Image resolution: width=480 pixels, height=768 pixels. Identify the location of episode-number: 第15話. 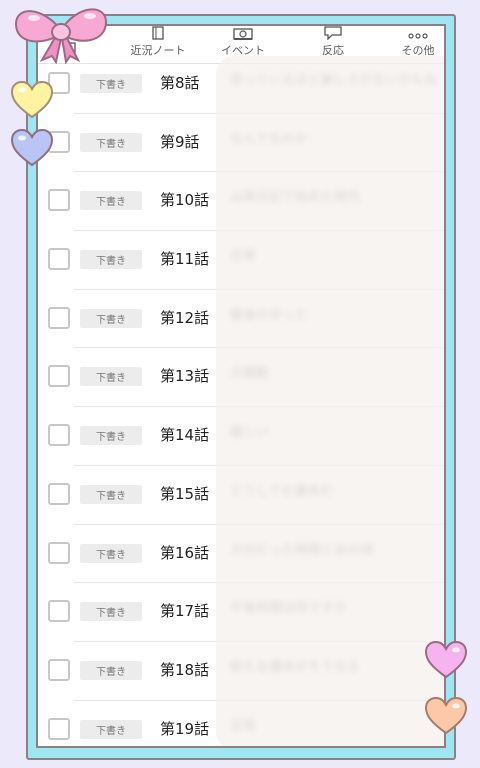
(184, 493).